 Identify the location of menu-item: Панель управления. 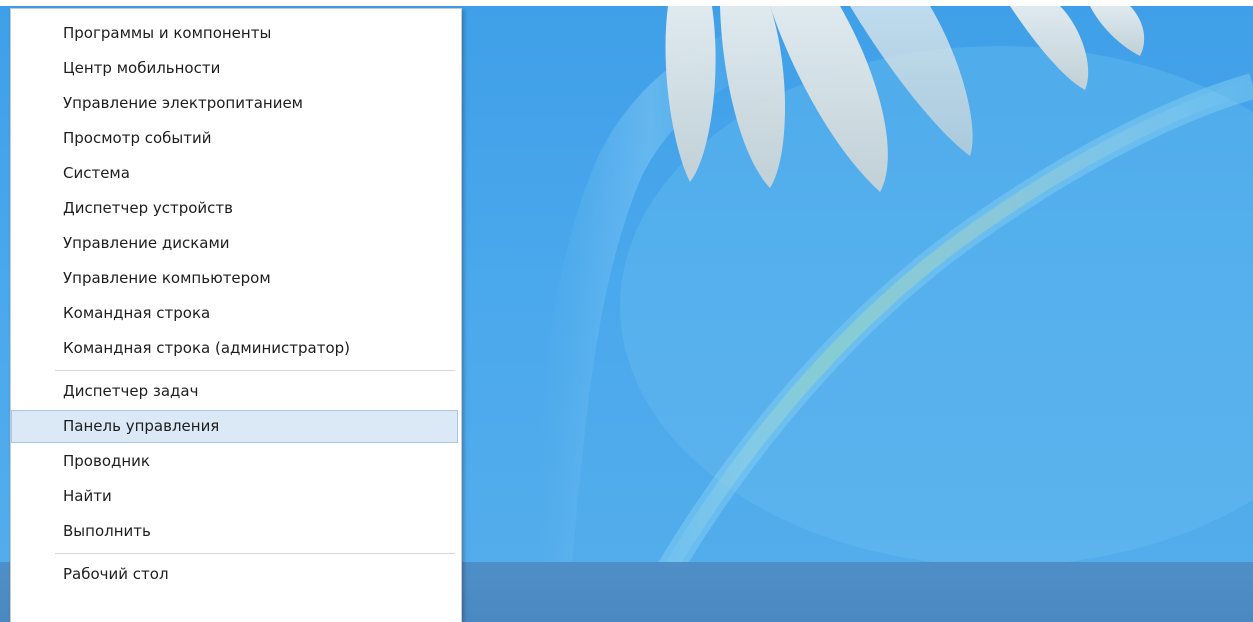
(234, 426).